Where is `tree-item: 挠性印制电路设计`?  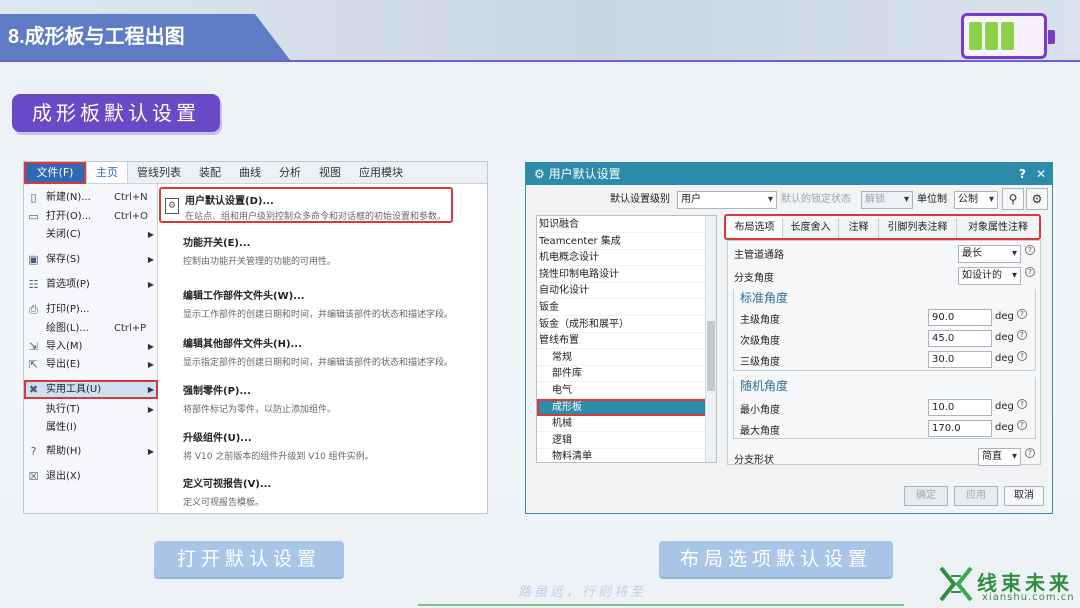 tree-item: 挠性印制电路设计 is located at coordinates (622, 274).